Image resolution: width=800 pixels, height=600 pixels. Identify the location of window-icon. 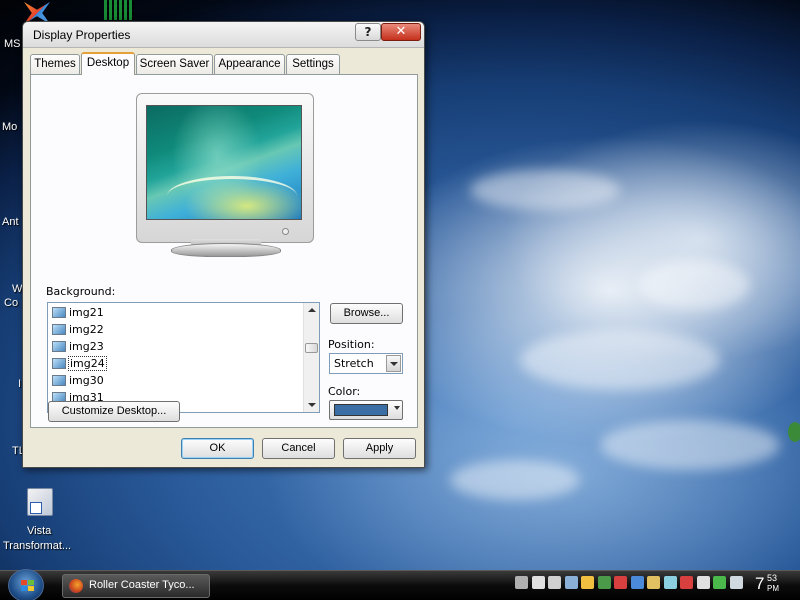
(736, 582).